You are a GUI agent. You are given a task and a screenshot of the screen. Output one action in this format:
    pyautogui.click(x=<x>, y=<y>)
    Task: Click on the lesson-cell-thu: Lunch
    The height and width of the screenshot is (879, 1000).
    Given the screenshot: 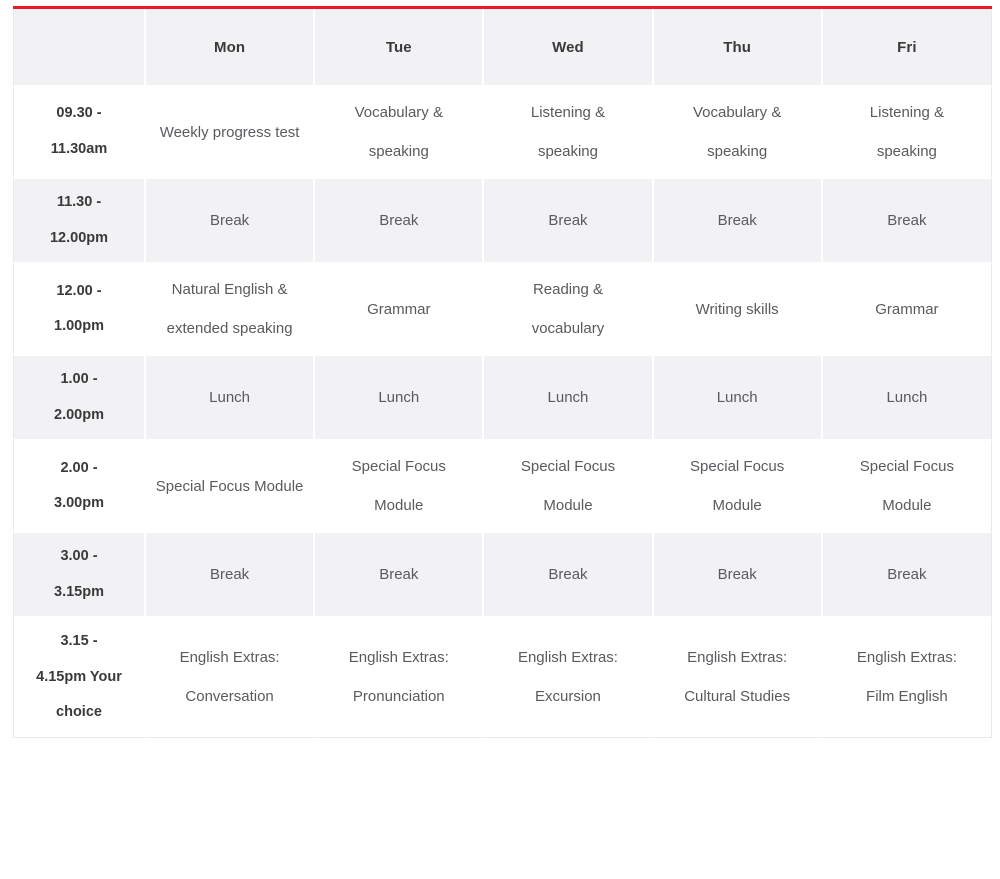 What is the action you would take?
    pyautogui.click(x=738, y=399)
    